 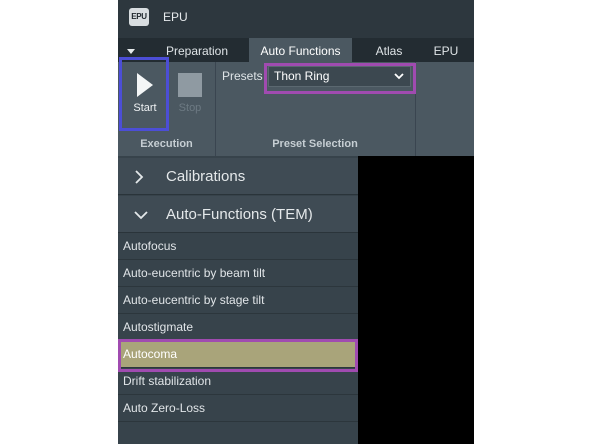 What do you see at coordinates (340, 78) in the screenshot?
I see `presets-dropdown-highlight` at bounding box center [340, 78].